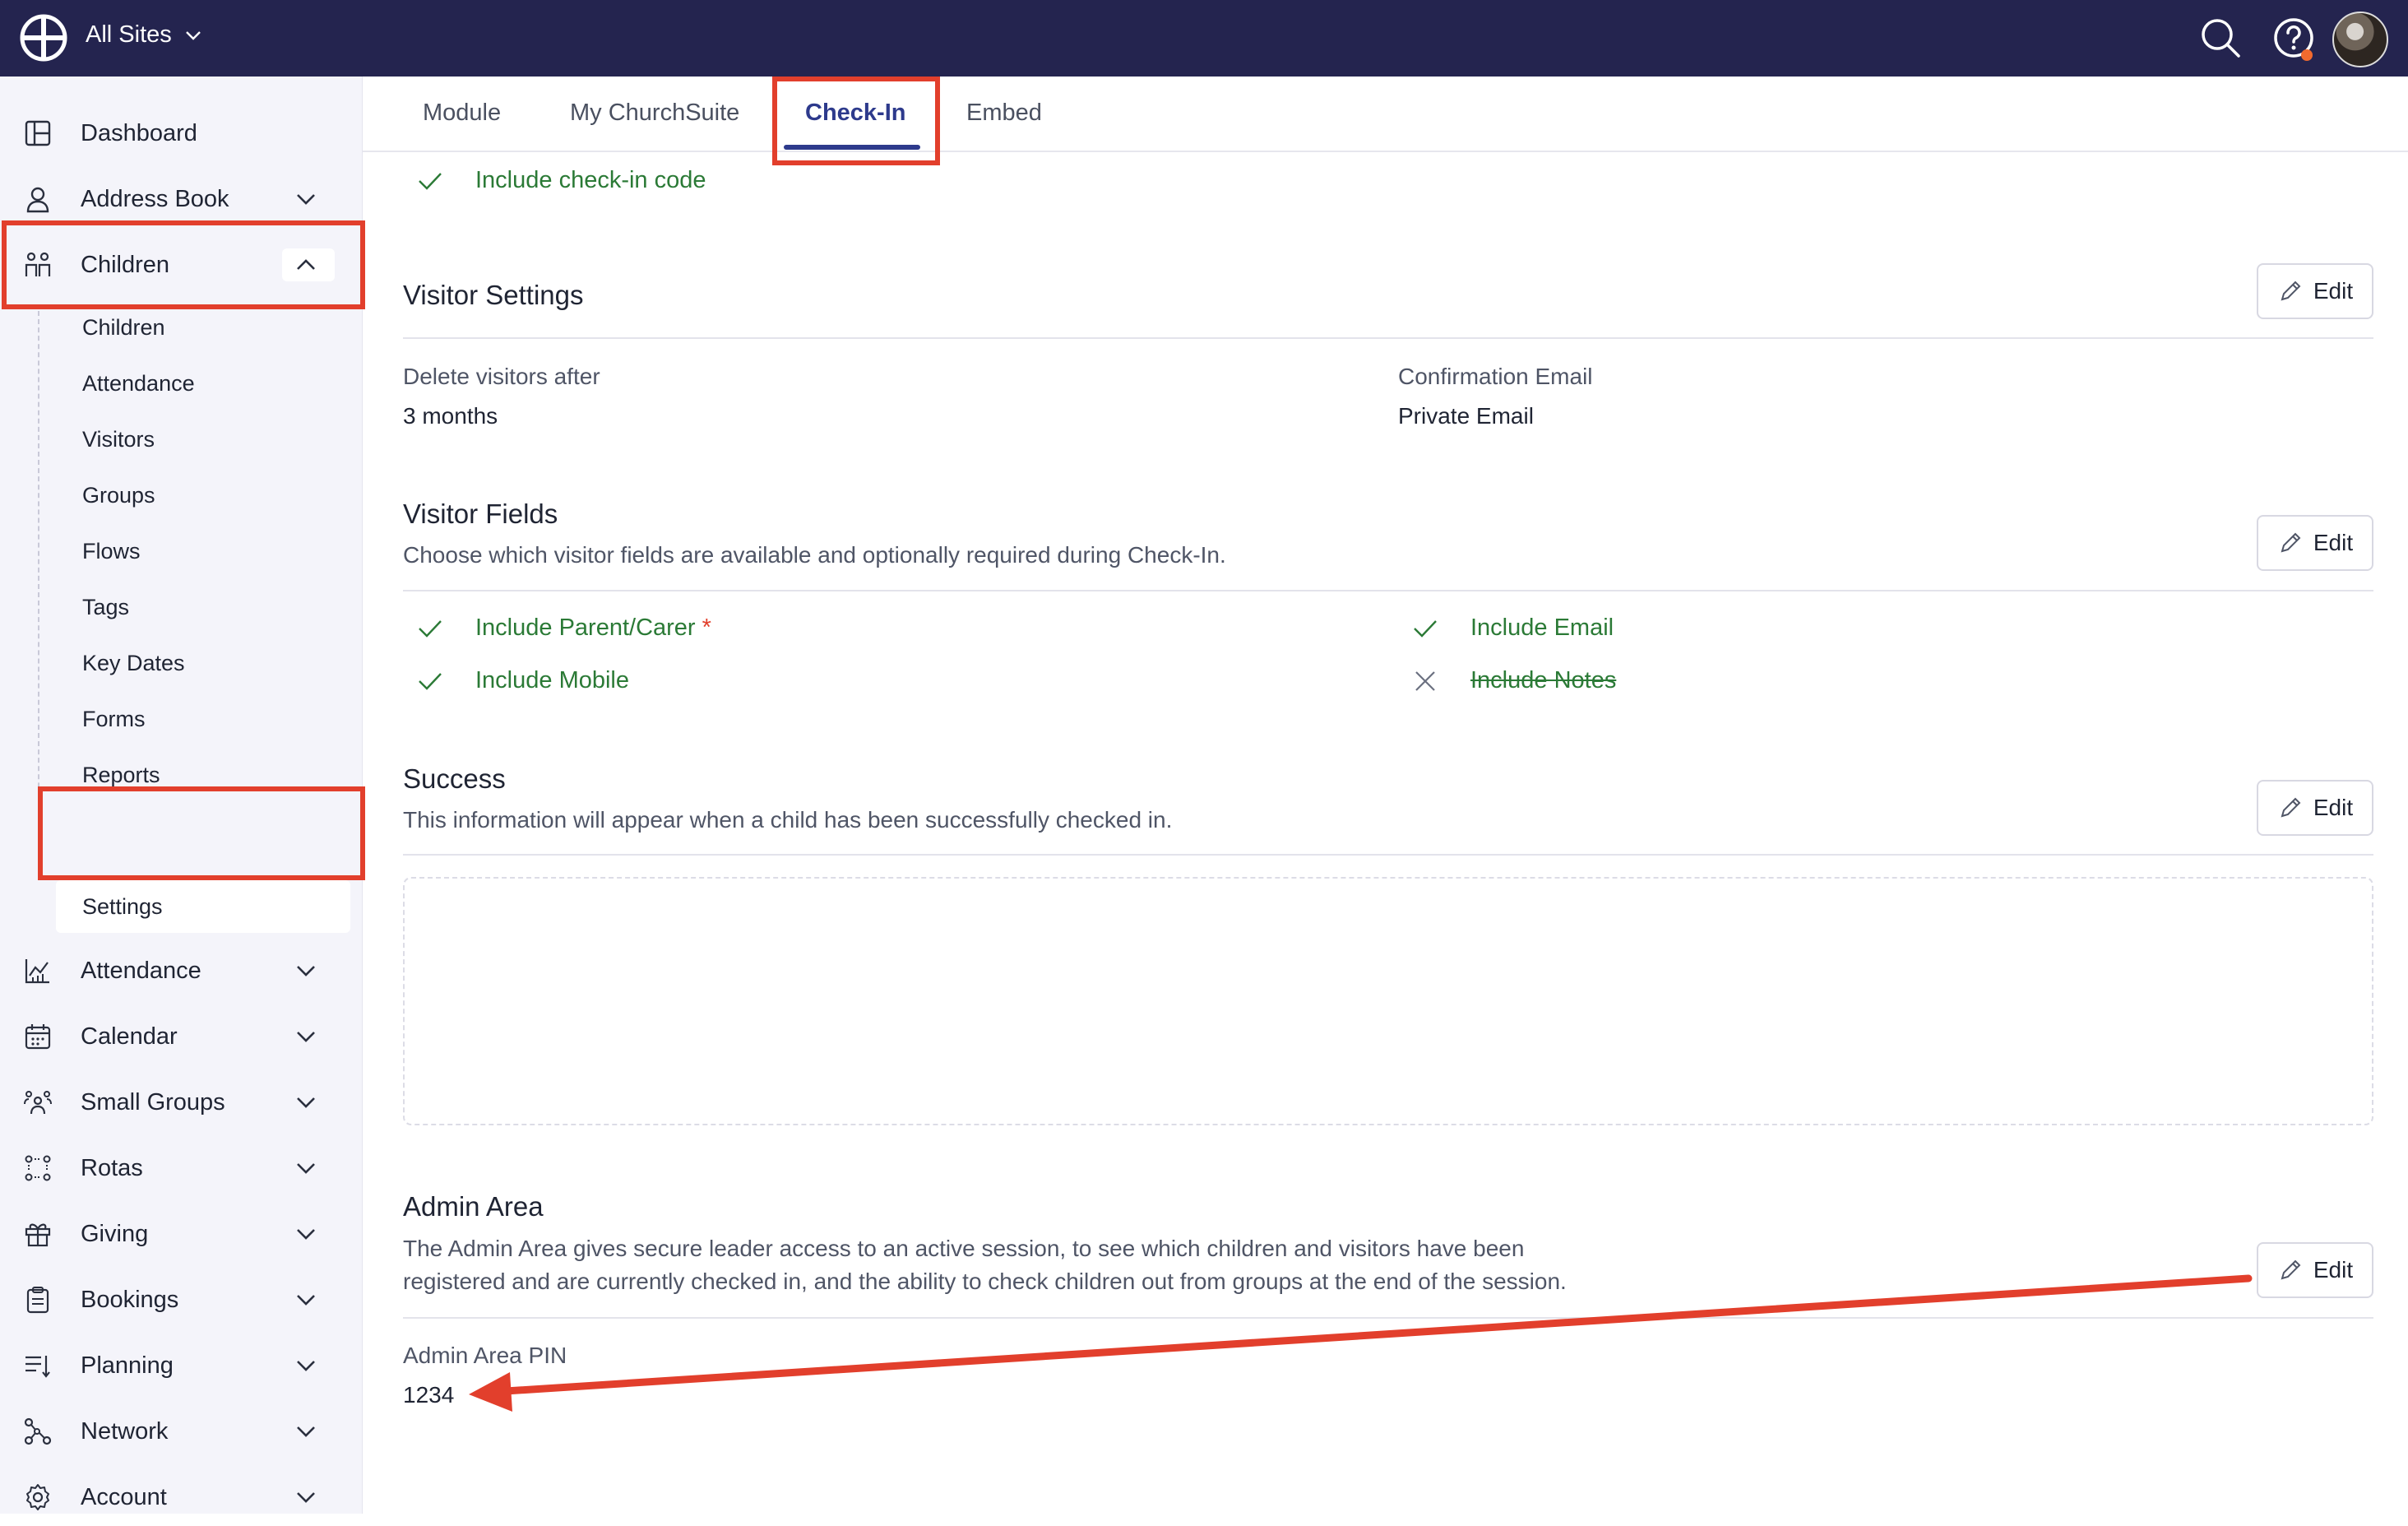  I want to click on sidebar-item-small-groups: Small Groups, so click(181, 1102).